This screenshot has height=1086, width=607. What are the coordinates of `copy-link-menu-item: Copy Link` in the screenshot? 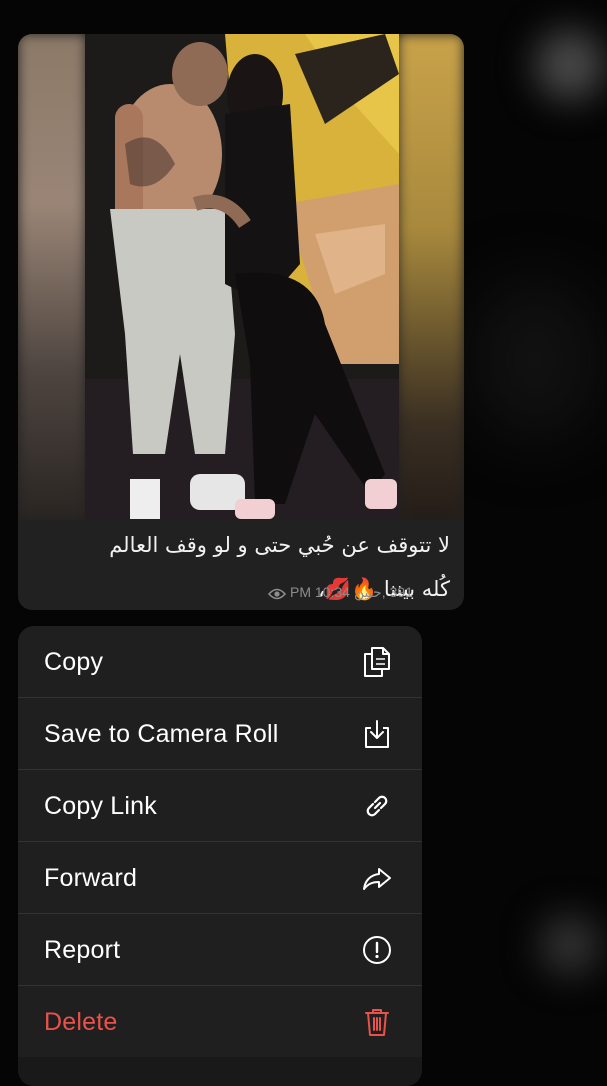 It's located at (220, 806).